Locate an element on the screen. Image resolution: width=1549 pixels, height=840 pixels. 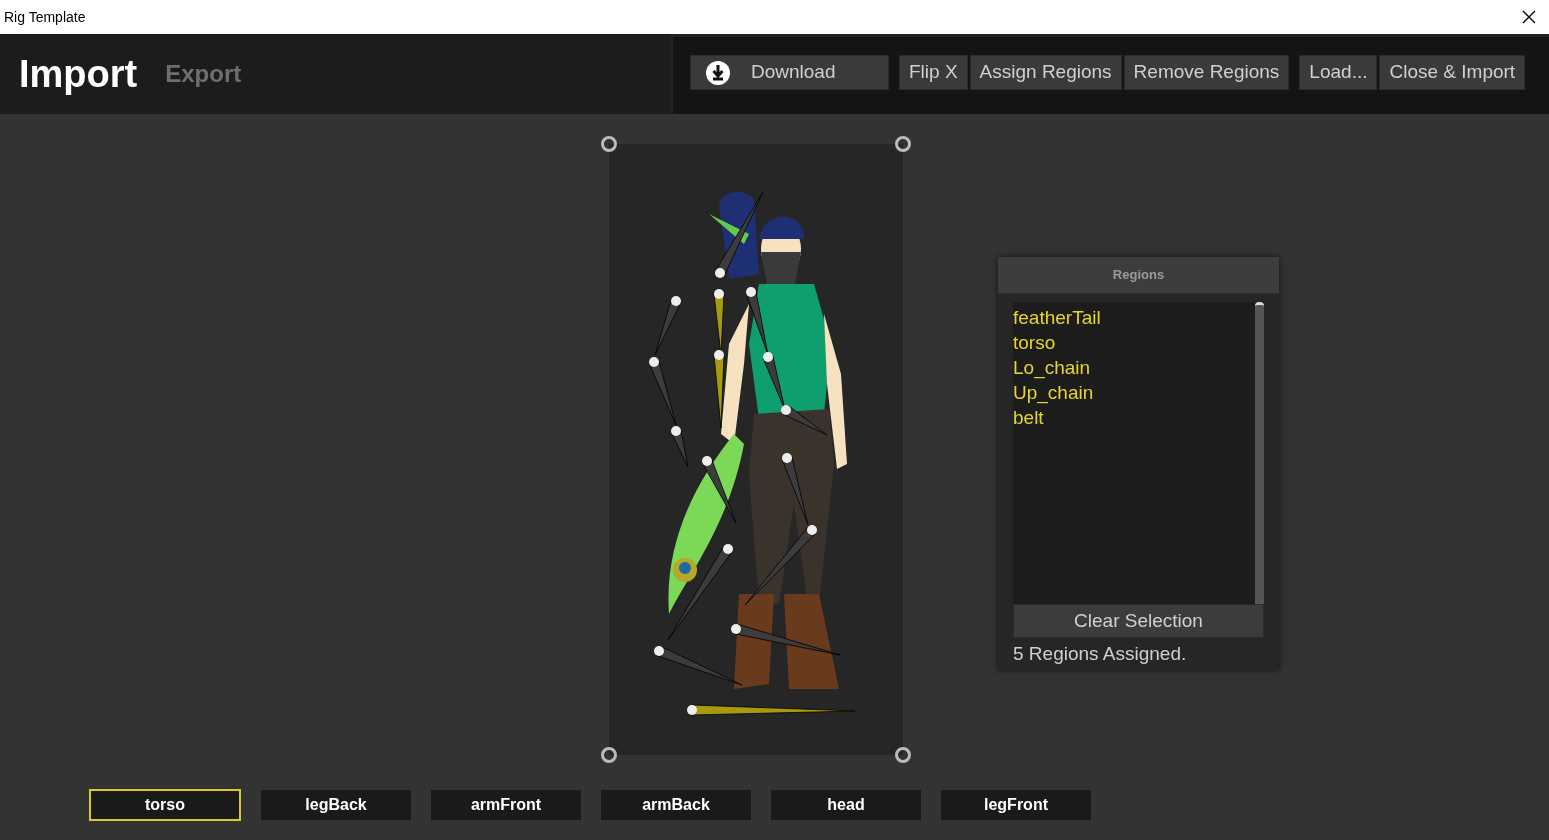
part-tab: armBack is located at coordinates (676, 805).